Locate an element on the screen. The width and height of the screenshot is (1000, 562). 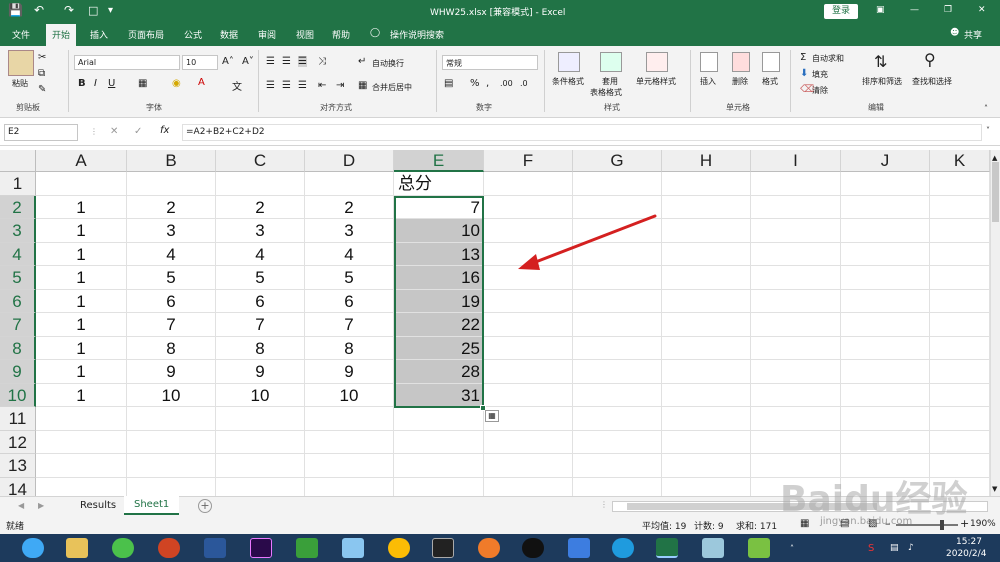
merge-center-button: 合并后居中 is located at coordinates (392, 87).